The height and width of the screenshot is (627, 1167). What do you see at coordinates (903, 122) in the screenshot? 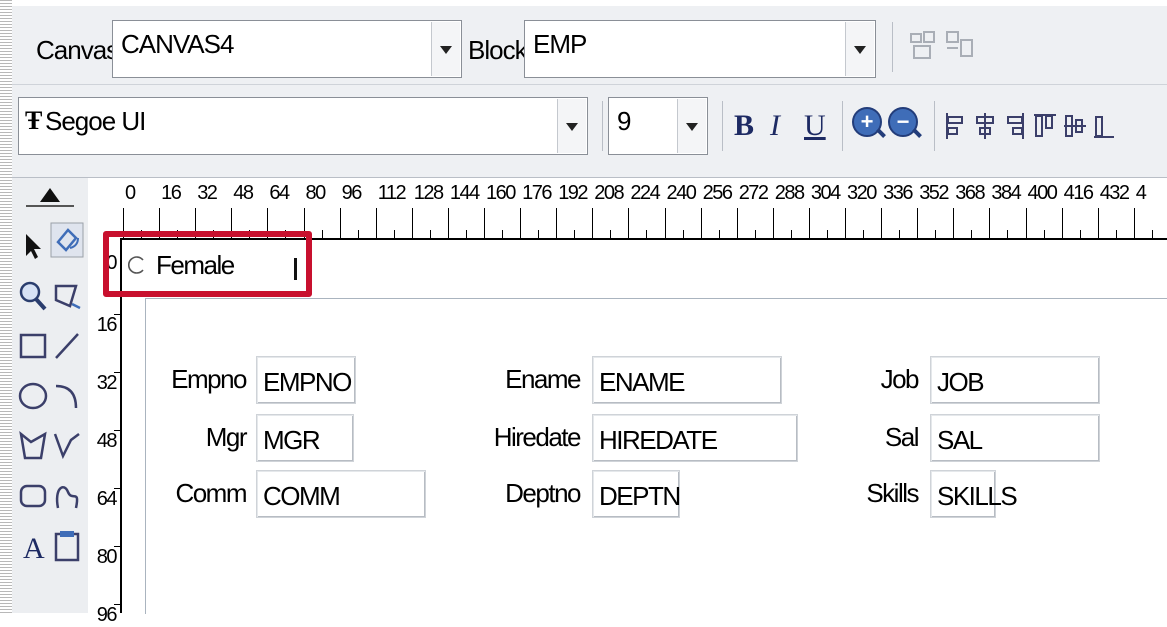
I see `zoom-out-icon: −` at bounding box center [903, 122].